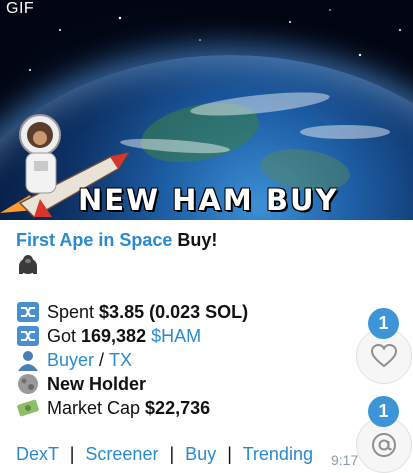 This screenshot has height=473, width=413. What do you see at coordinates (97, 384) in the screenshot?
I see `holder-status: New Holder` at bounding box center [97, 384].